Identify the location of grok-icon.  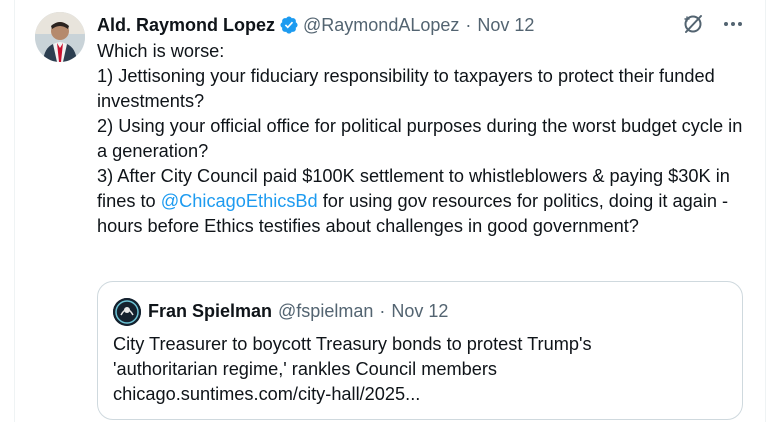
(693, 24).